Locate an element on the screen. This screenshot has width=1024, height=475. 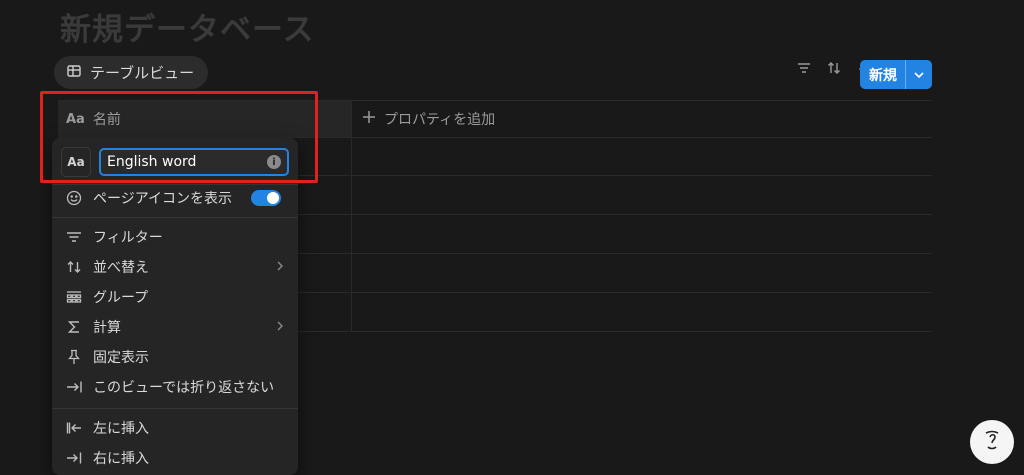
pin-icon is located at coordinates (74, 357).